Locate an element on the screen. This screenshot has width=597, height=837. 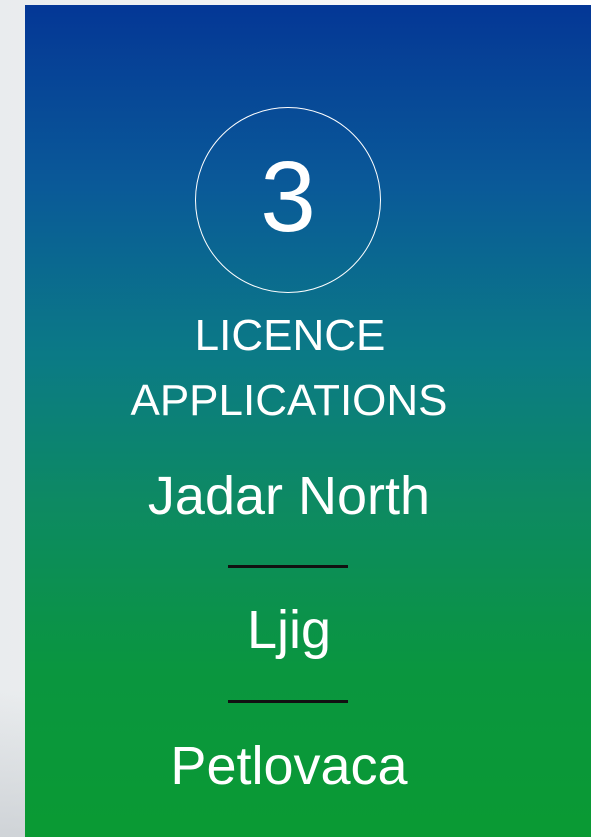
licence-name-ljig: Ljig is located at coordinates (289, 630).